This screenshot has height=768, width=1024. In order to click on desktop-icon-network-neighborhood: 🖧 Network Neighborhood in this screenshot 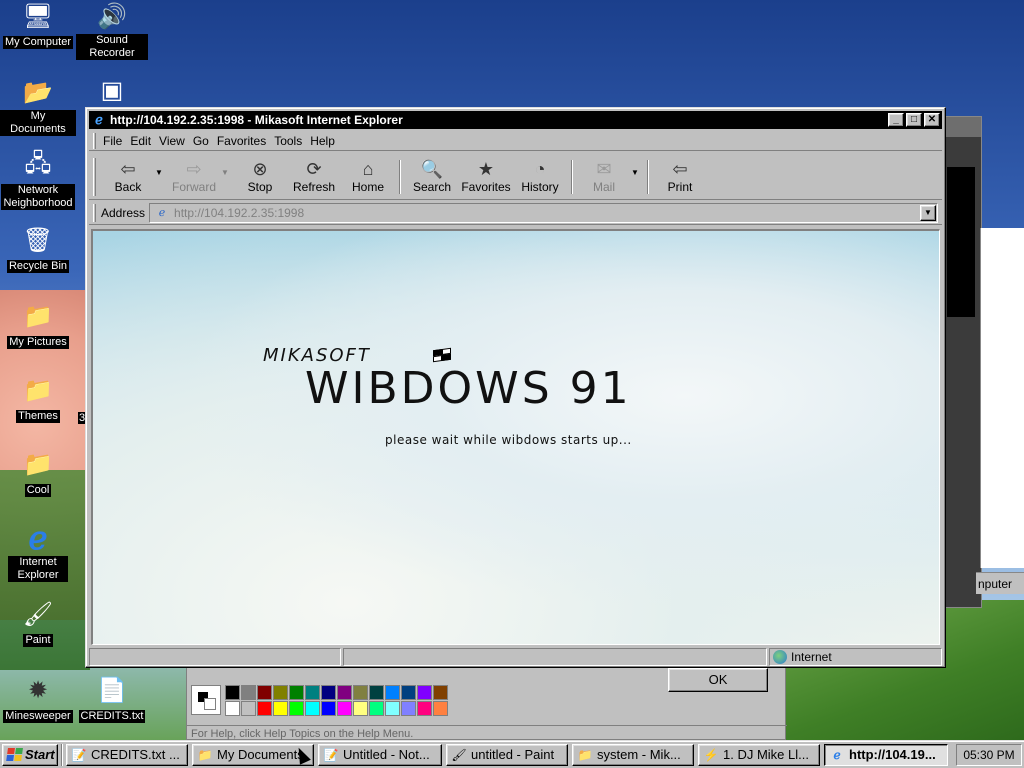, I will do `click(38, 180)`.